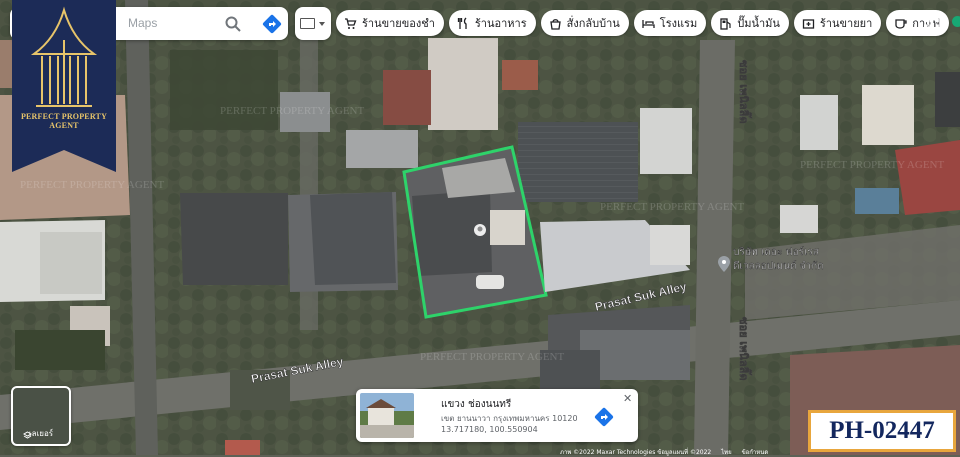 The width and height of the screenshot is (960, 457). I want to click on brand-name: PERFECT PROPERTY AGENT, so click(64, 121).